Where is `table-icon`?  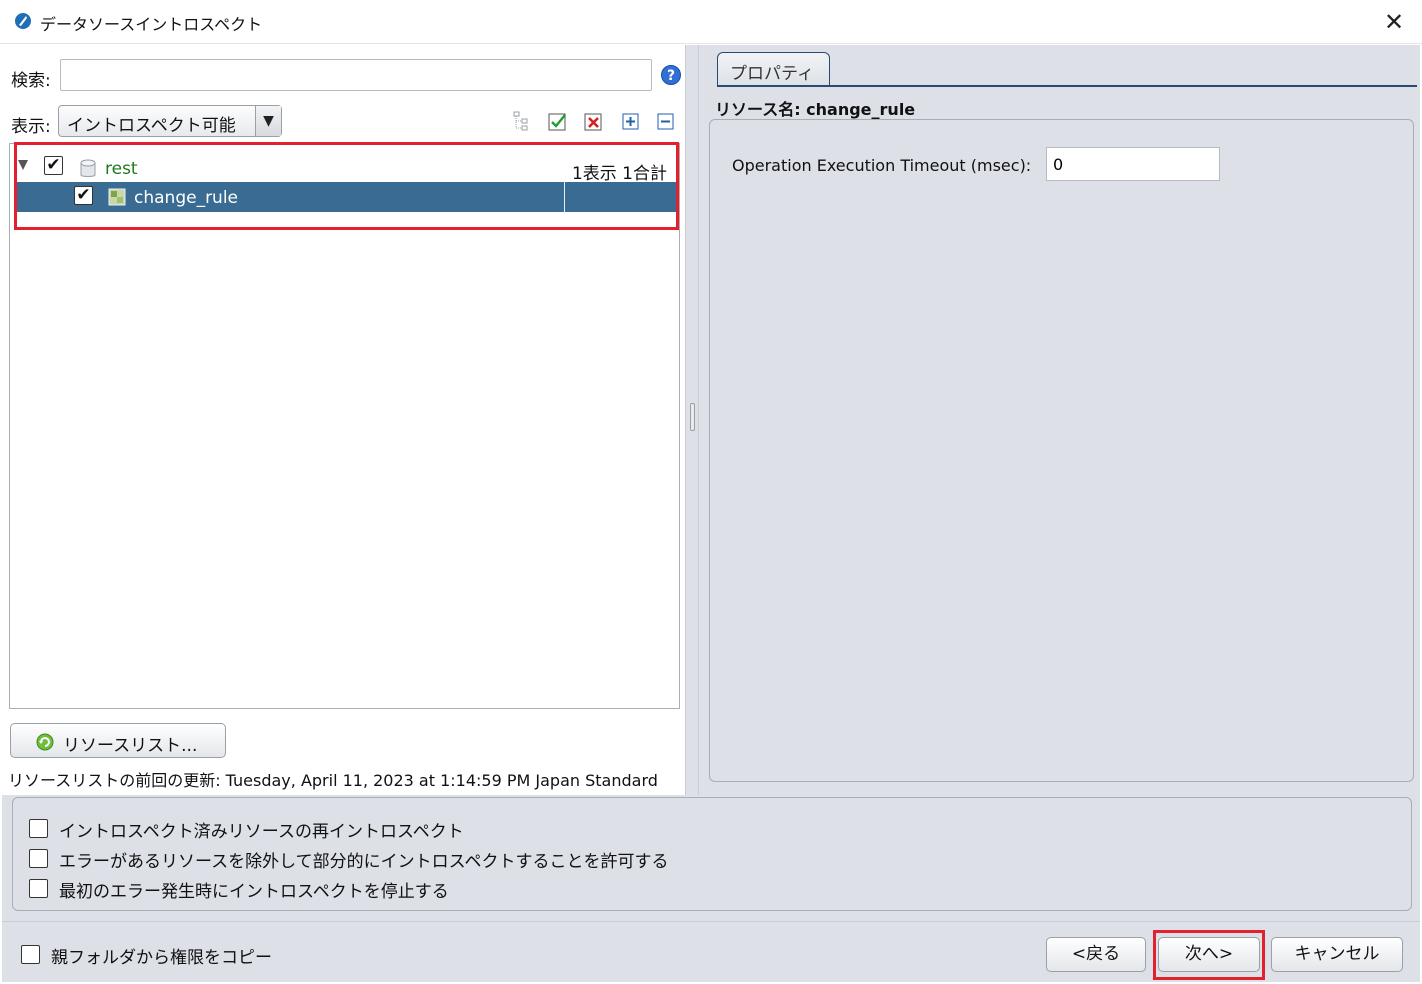 table-icon is located at coordinates (117, 197).